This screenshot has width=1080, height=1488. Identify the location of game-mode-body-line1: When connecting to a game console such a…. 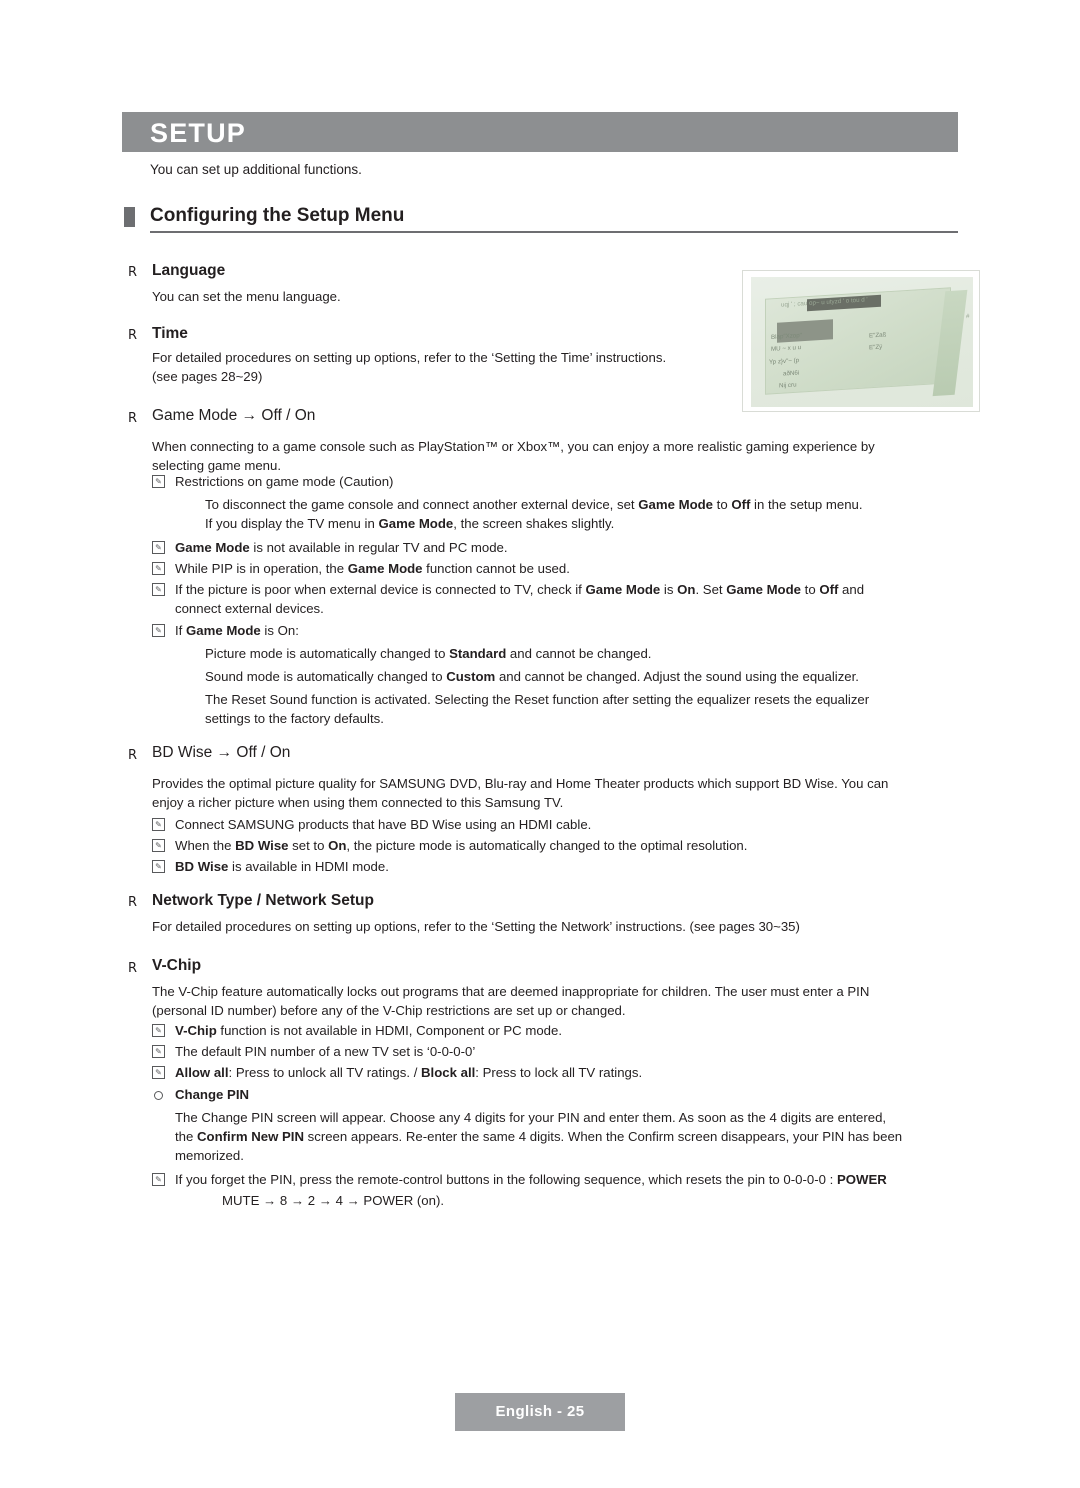
(513, 446).